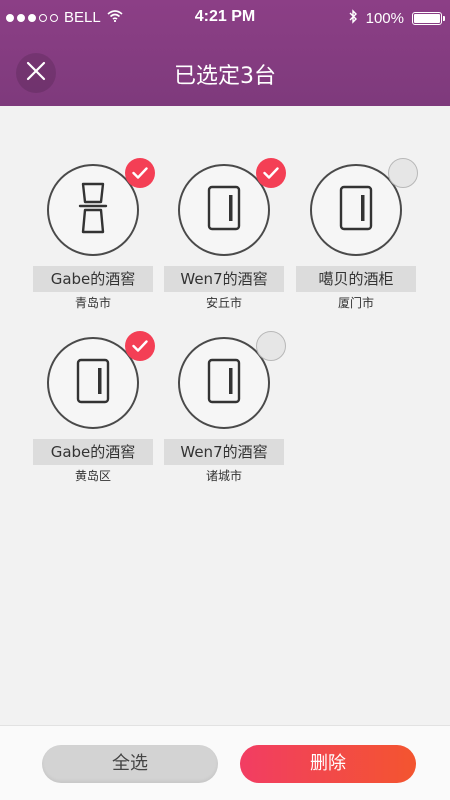  Describe the element at coordinates (225, 76) in the screenshot. I see `page-title: 已选定3台` at that location.